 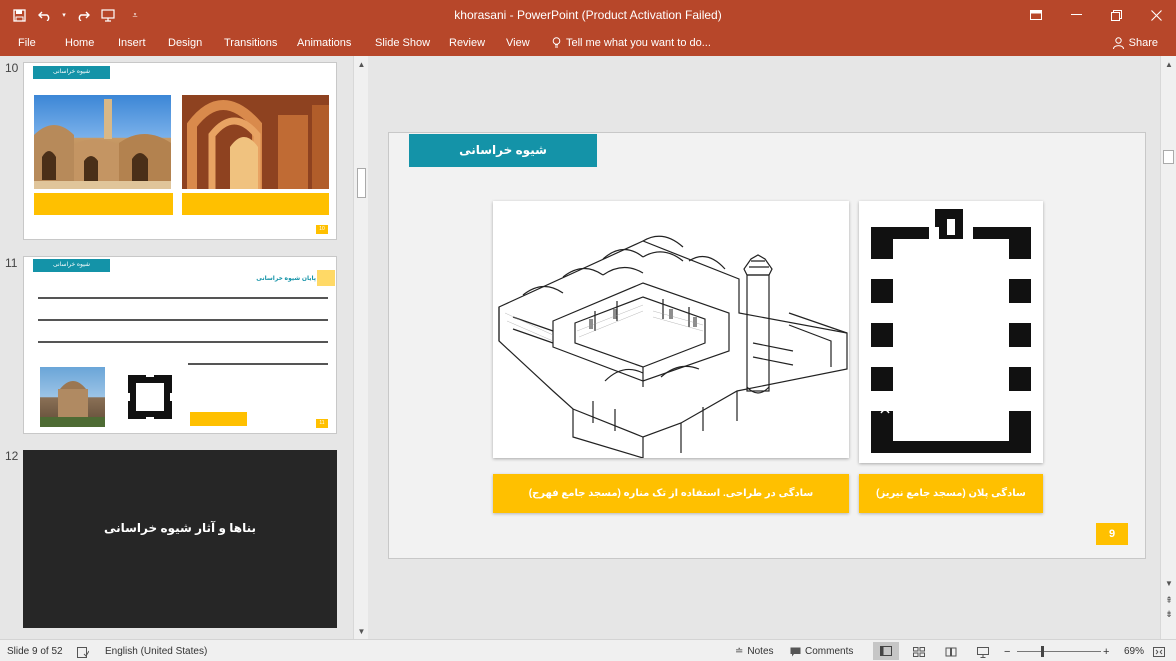 What do you see at coordinates (1116, 15) in the screenshot?
I see `restore-icon` at bounding box center [1116, 15].